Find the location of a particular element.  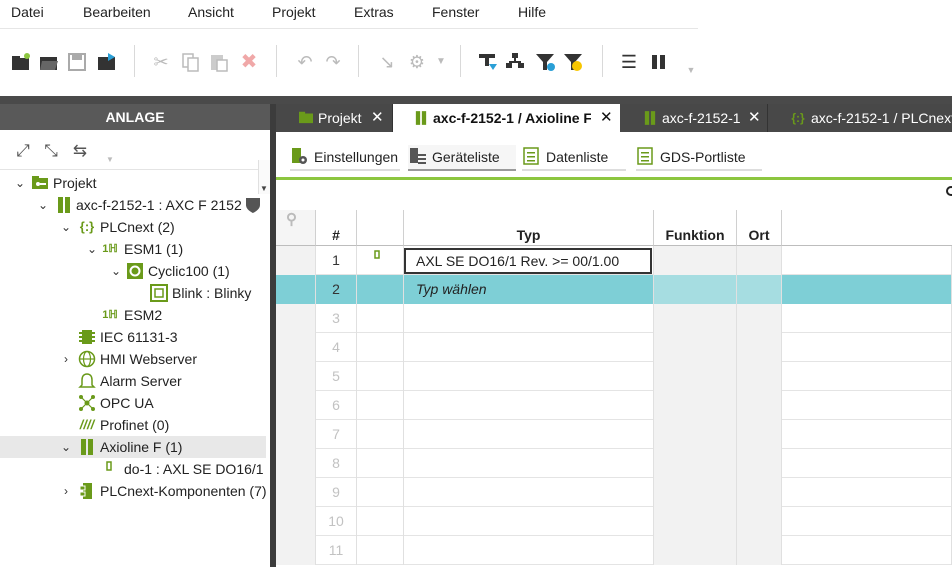

delete-icon: ✖ is located at coordinates (249, 62).